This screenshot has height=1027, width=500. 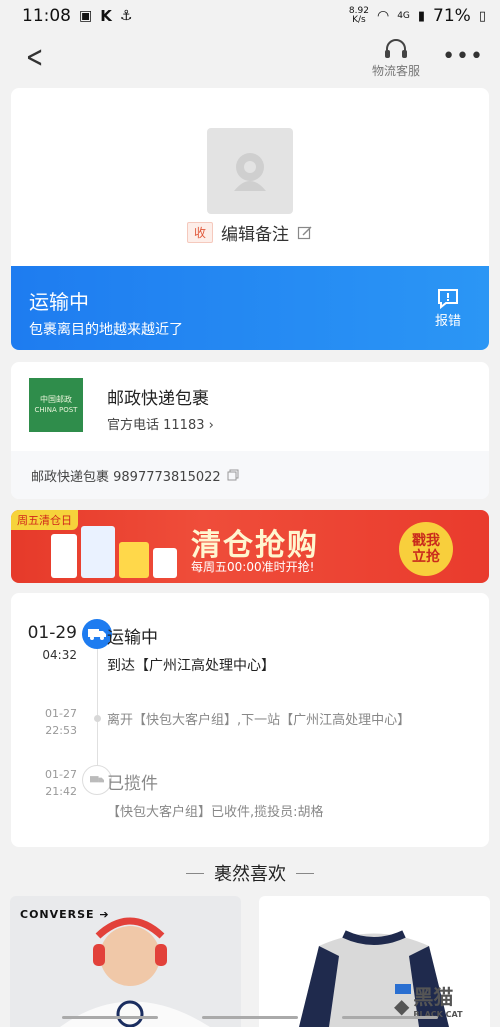 What do you see at coordinates (61, 791) in the screenshot?
I see `event-time: 21:42` at bounding box center [61, 791].